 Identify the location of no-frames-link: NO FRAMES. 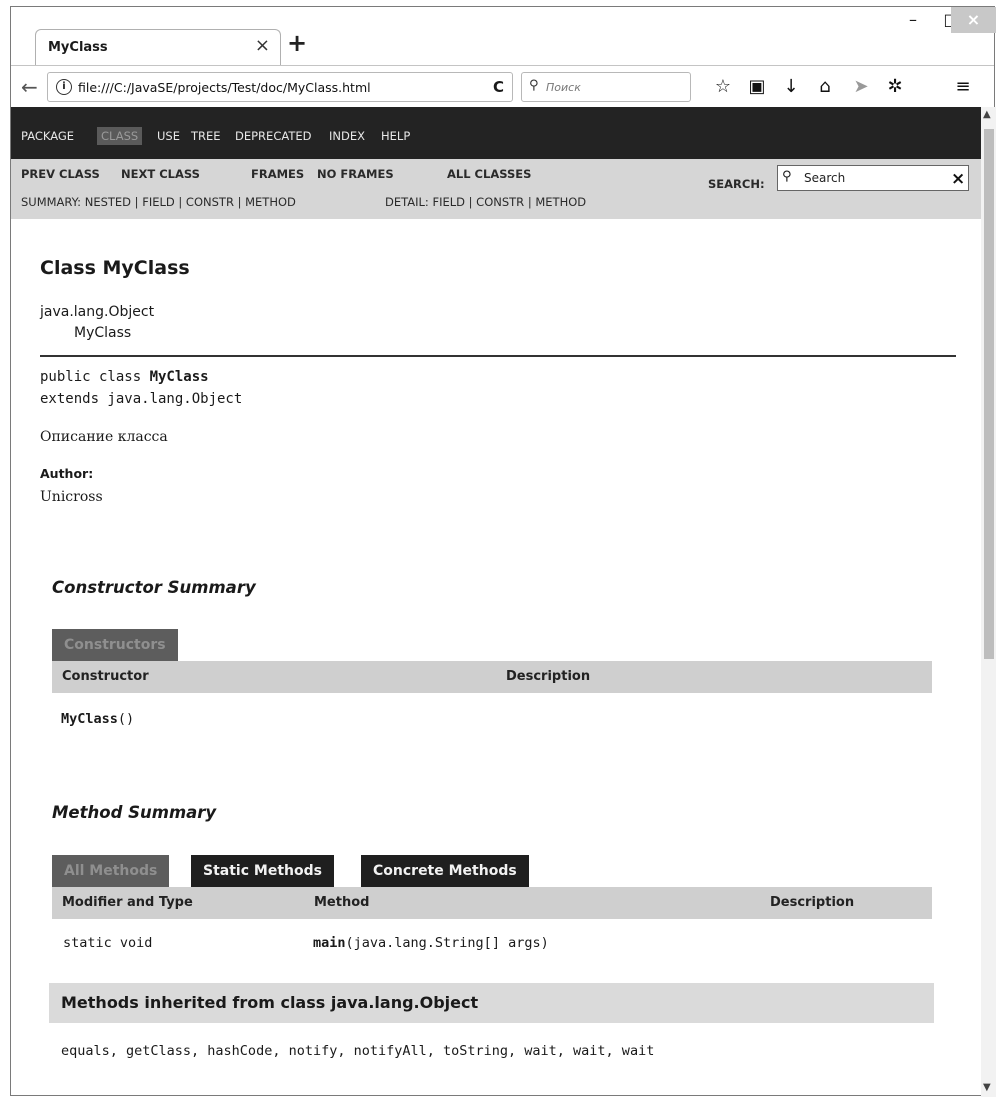
(355, 174).